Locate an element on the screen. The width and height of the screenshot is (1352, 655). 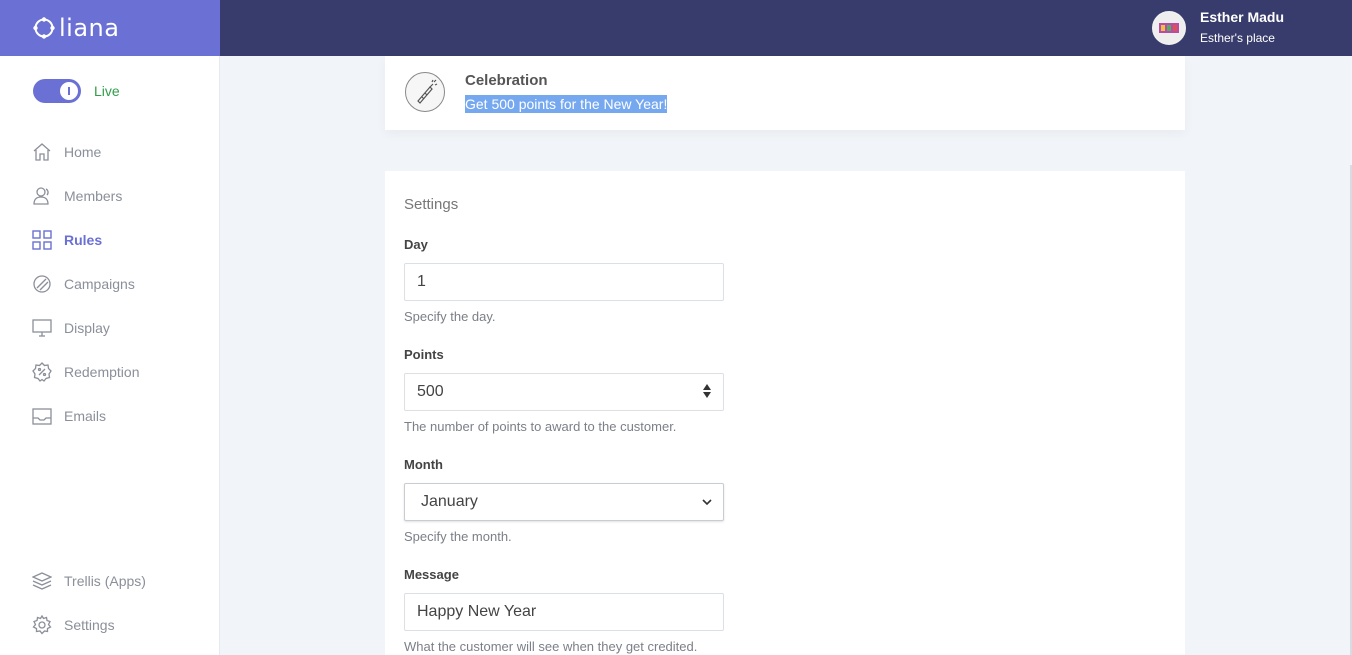
sidebar-item-campaigns: Campaigns is located at coordinates (83, 284).